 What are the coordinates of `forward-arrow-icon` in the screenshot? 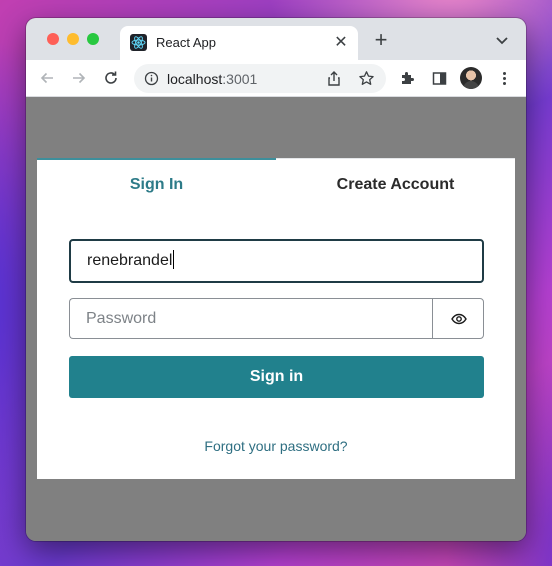 It's located at (79, 78).